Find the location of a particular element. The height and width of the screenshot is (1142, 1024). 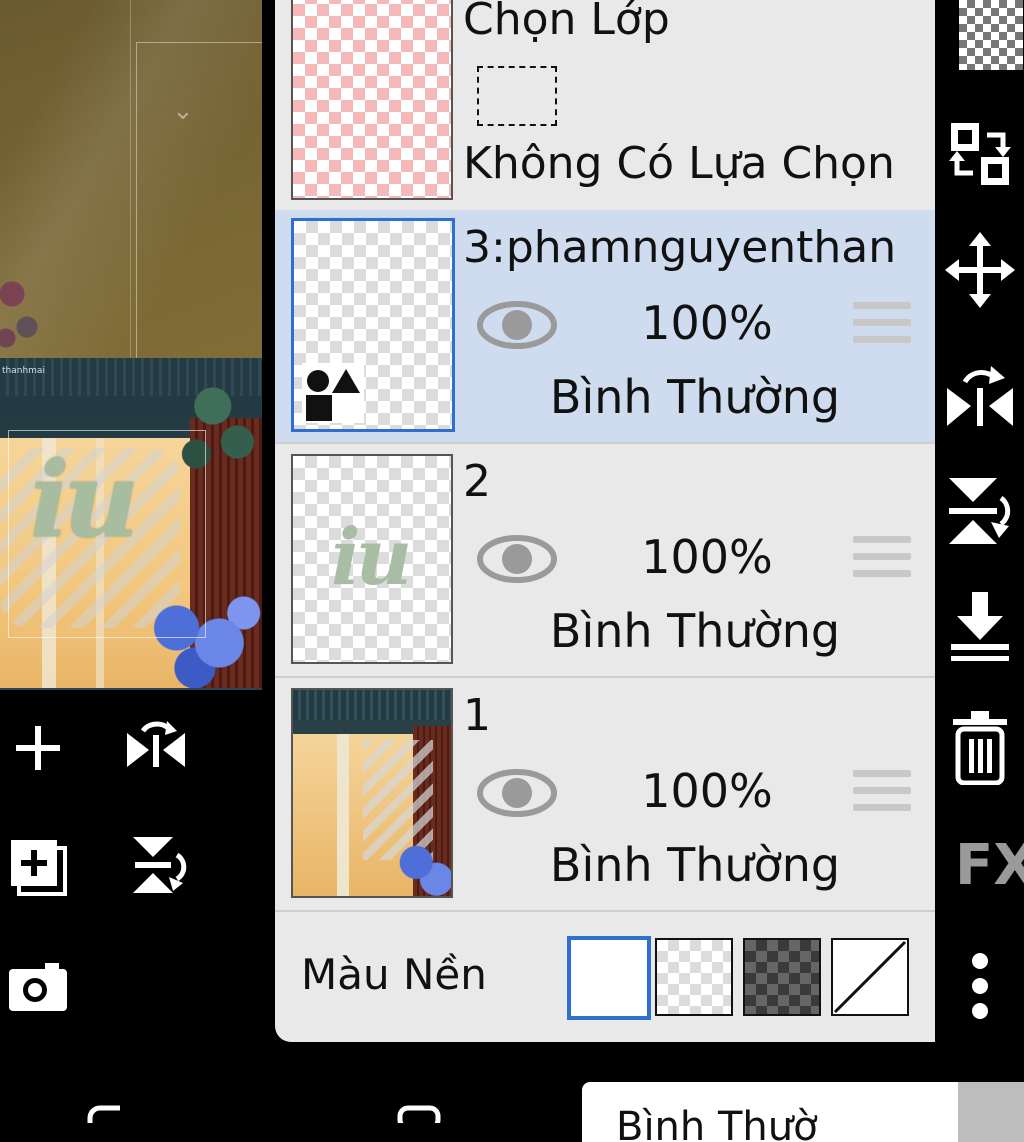

camera-button is located at coordinates (38, 986).